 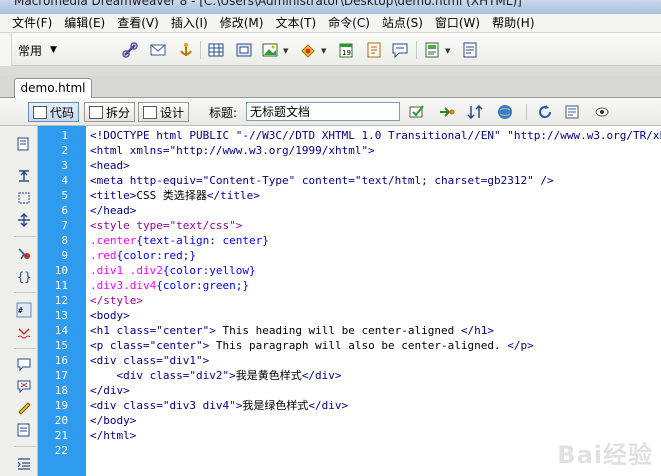 I want to click on image-icon, so click(x=270, y=50).